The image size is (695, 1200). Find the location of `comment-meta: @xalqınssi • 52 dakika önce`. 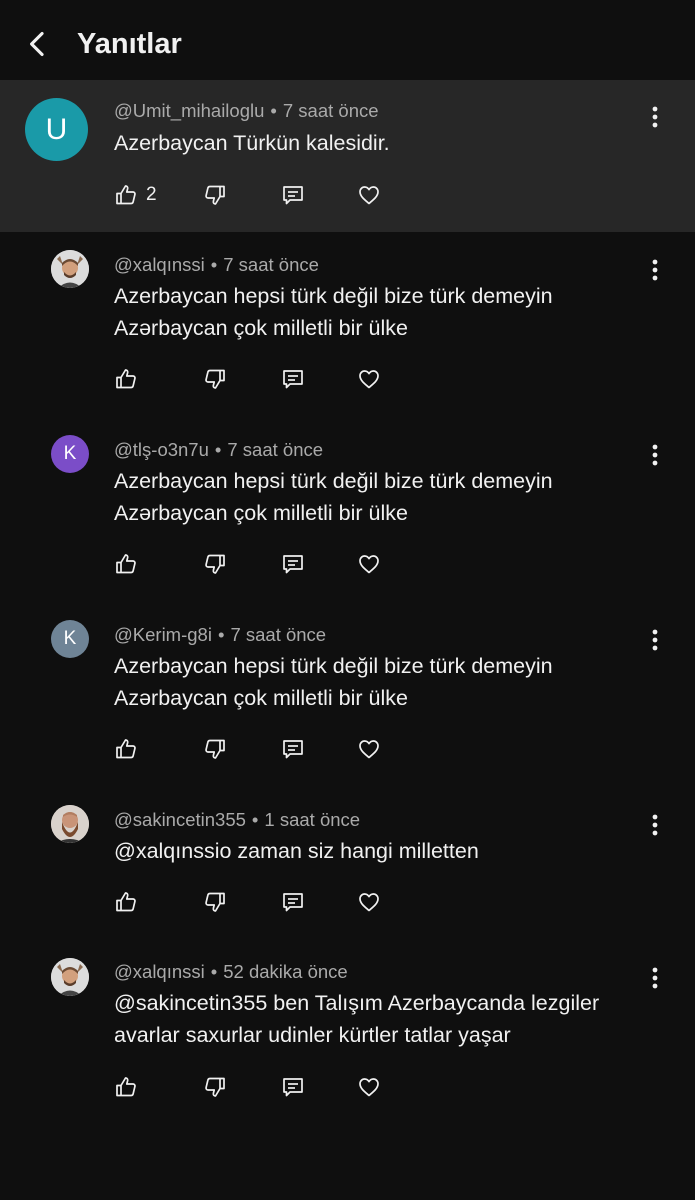

comment-meta: @xalqınssi • 52 dakika önce is located at coordinates (231, 971).